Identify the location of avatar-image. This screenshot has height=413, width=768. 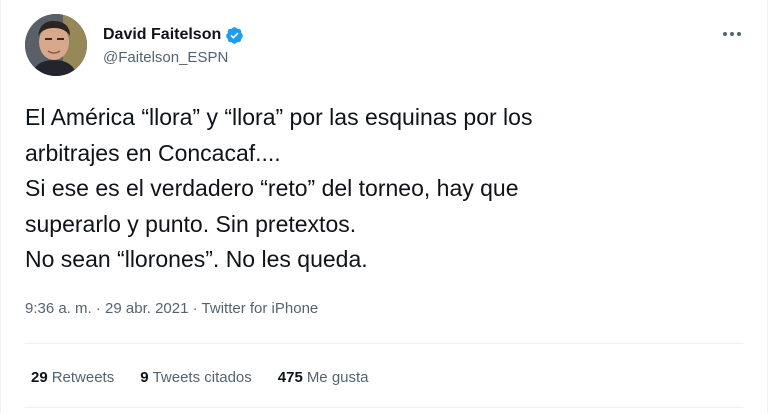
(56, 45).